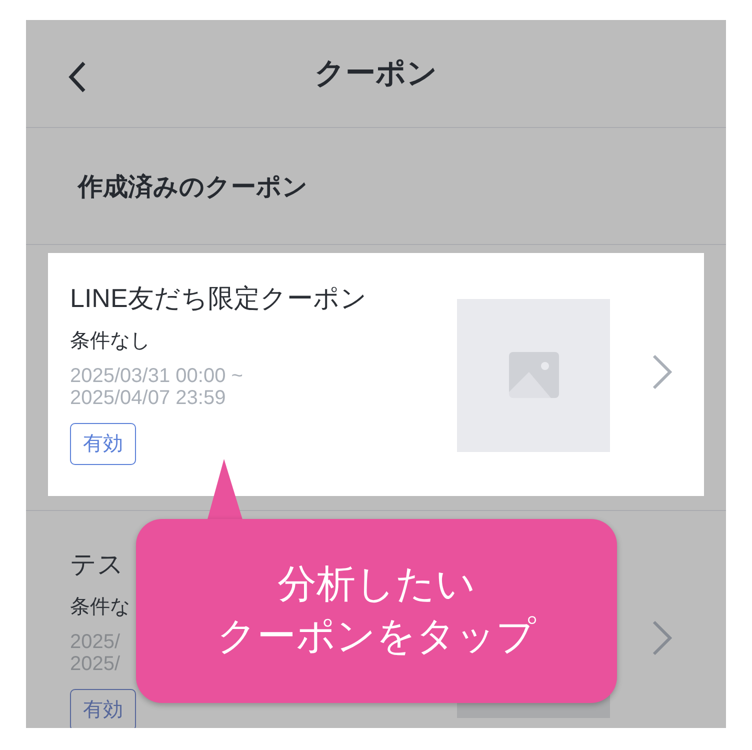 The image size is (752, 750). What do you see at coordinates (377, 585) in the screenshot?
I see `callout-text: 分析したい` at bounding box center [377, 585].